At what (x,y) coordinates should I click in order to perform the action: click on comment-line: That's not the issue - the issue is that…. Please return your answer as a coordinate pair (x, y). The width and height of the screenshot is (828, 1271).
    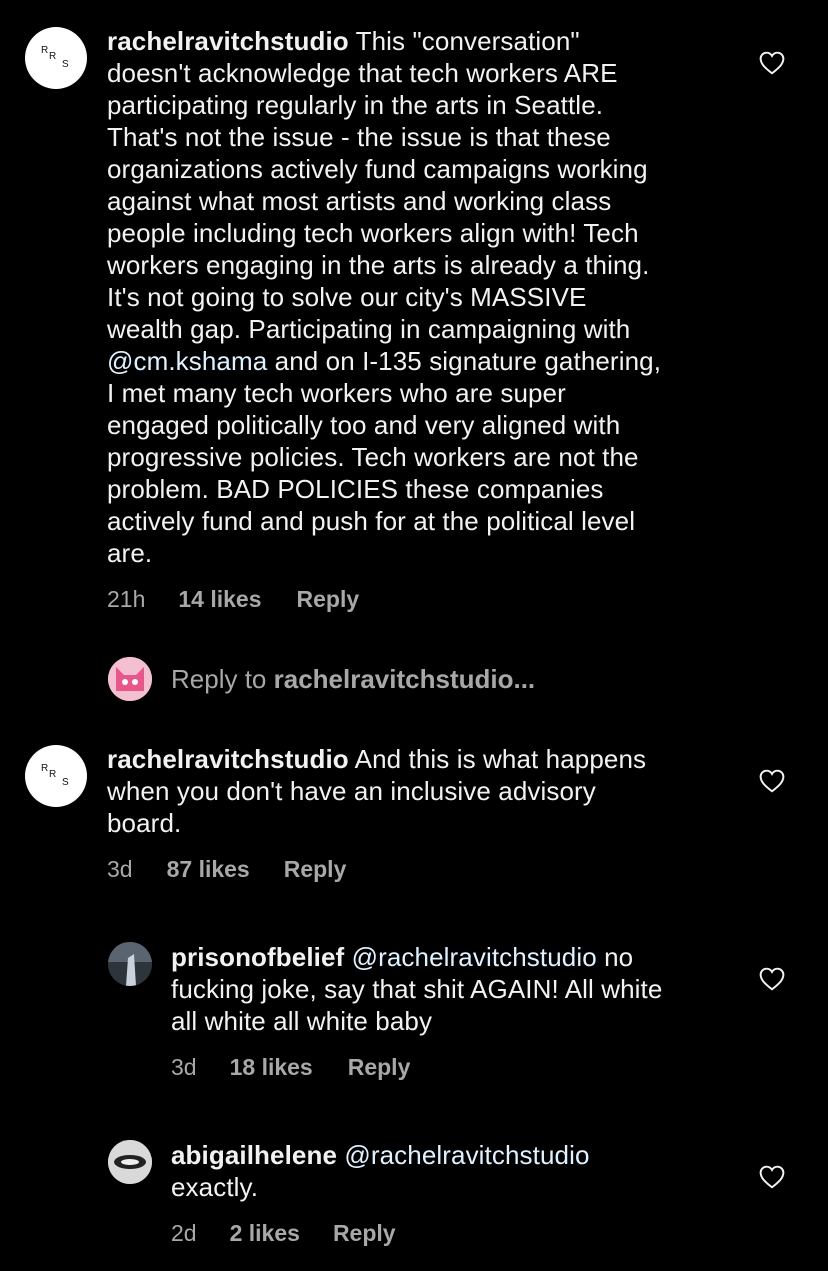
    Looking at the image, I should click on (359, 137).